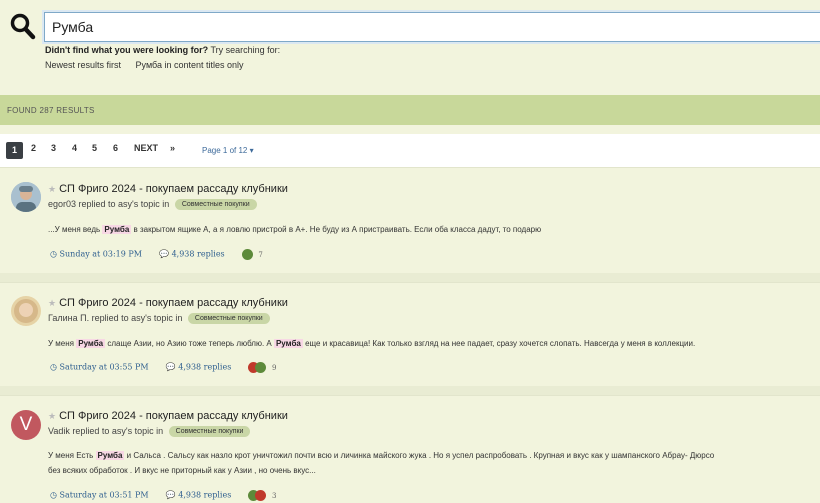  I want to click on page-jump-dropdown: Page 1 of 12 ▾, so click(228, 150).